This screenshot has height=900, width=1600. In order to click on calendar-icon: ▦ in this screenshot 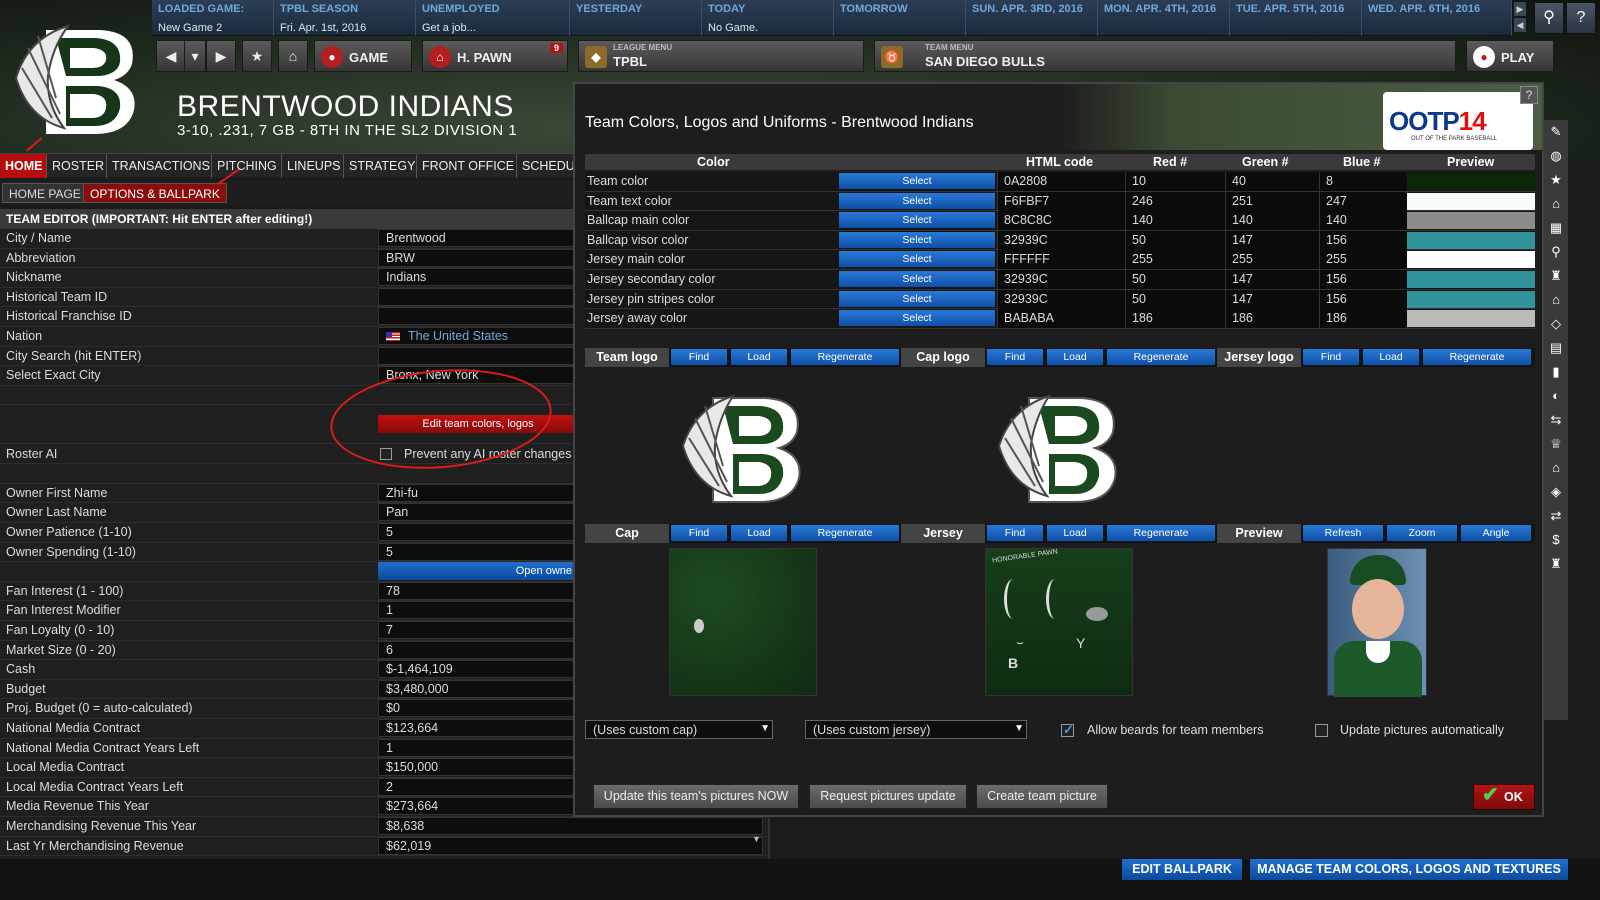, I will do `click(1556, 228)`.